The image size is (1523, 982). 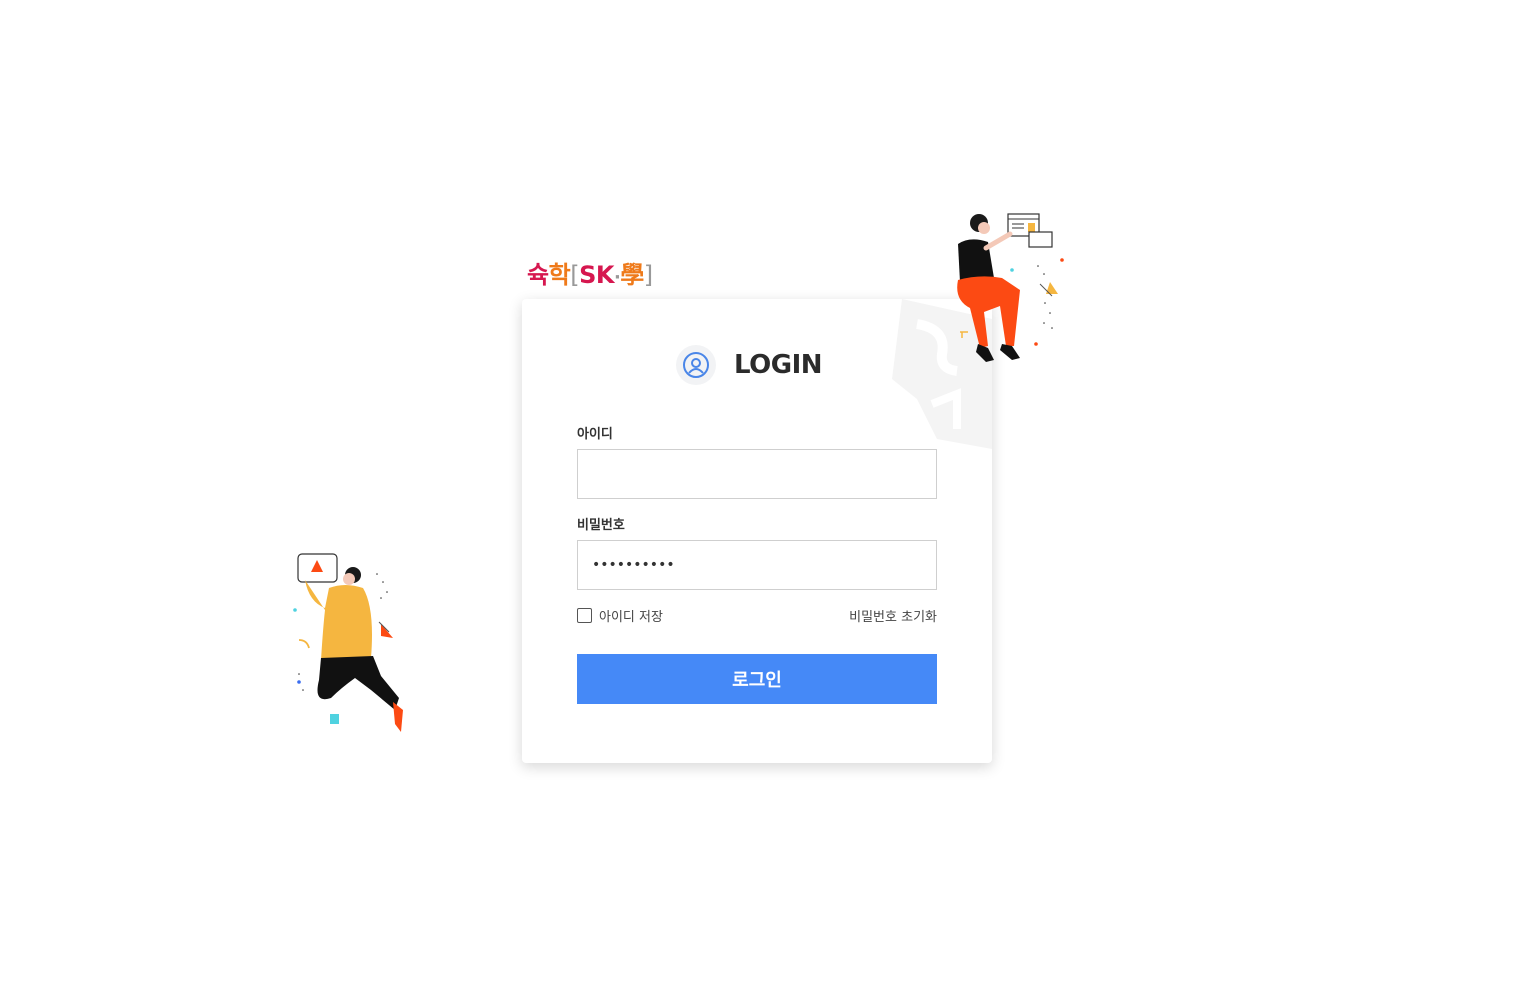 I want to click on brand-logo: 슉학[SK·學], so click(x=590, y=276).